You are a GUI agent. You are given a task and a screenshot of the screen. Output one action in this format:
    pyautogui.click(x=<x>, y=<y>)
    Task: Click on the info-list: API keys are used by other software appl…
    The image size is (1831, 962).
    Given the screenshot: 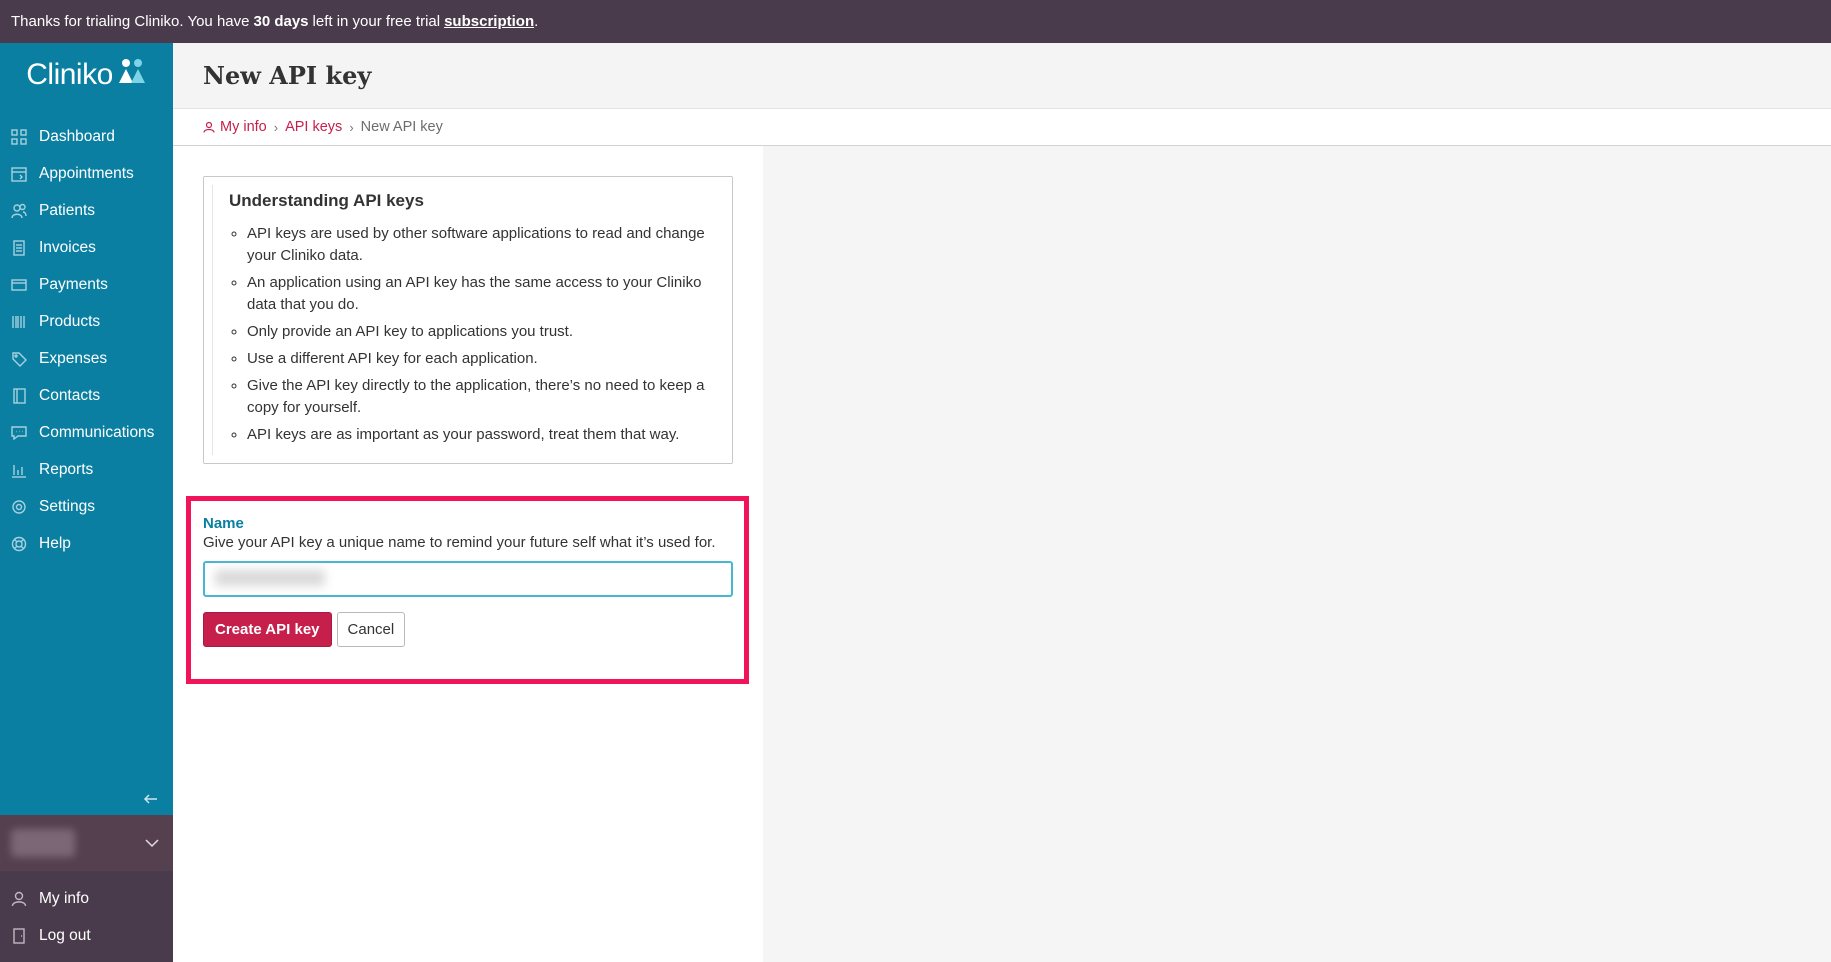 What is the action you would take?
    pyautogui.click(x=470, y=334)
    